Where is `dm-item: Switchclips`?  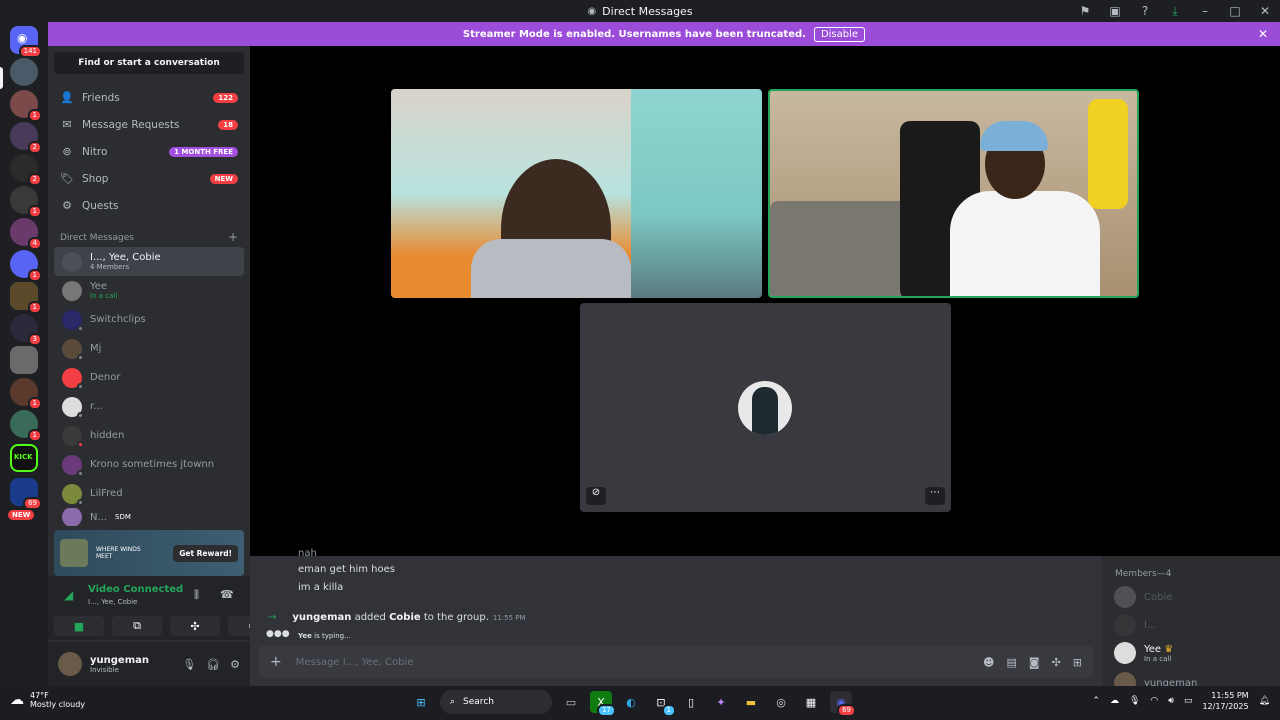
dm-item: Switchclips is located at coordinates (149, 319).